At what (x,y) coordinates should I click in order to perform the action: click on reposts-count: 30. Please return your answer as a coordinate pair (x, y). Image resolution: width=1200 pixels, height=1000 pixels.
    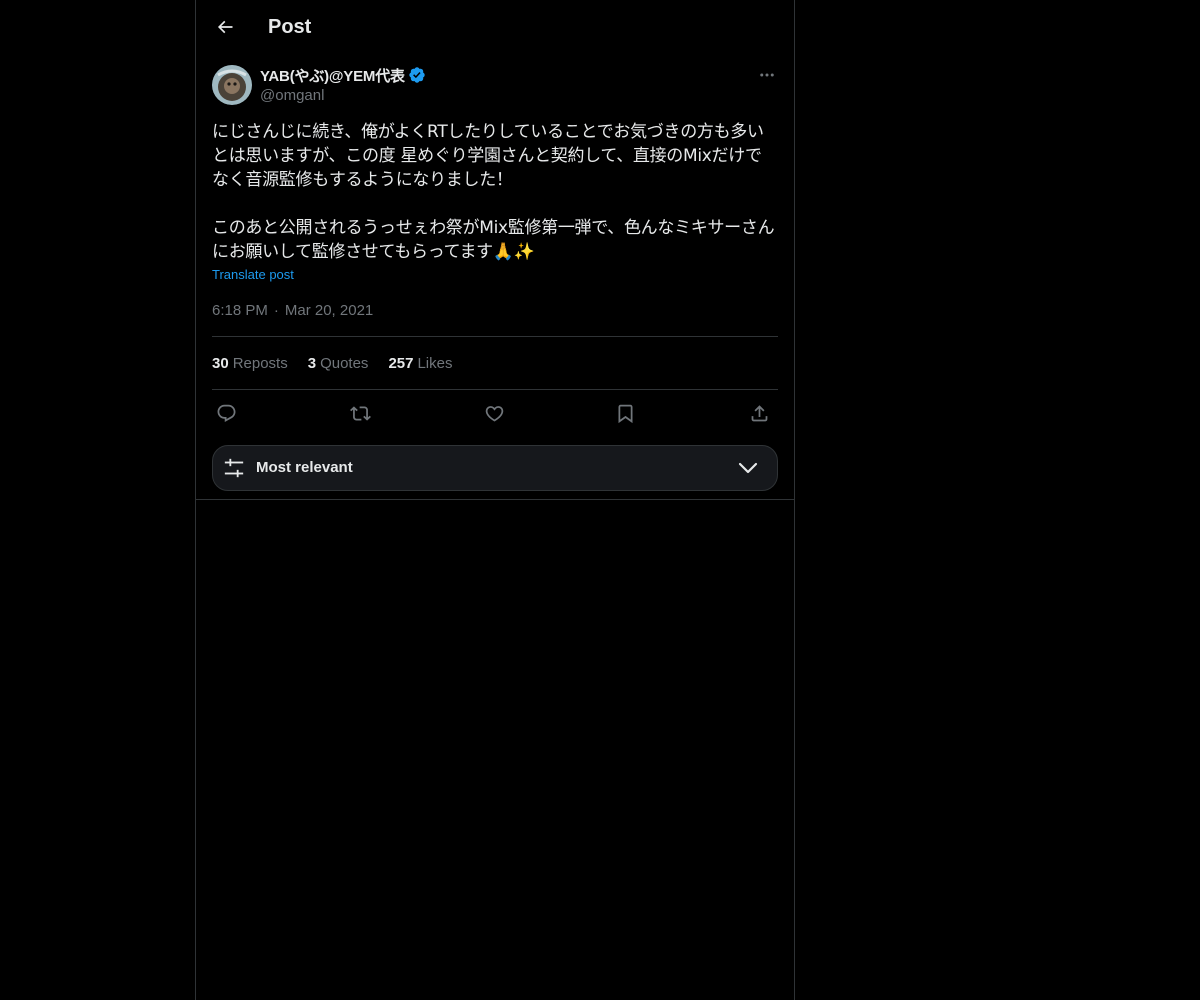
    Looking at the image, I should click on (220, 363).